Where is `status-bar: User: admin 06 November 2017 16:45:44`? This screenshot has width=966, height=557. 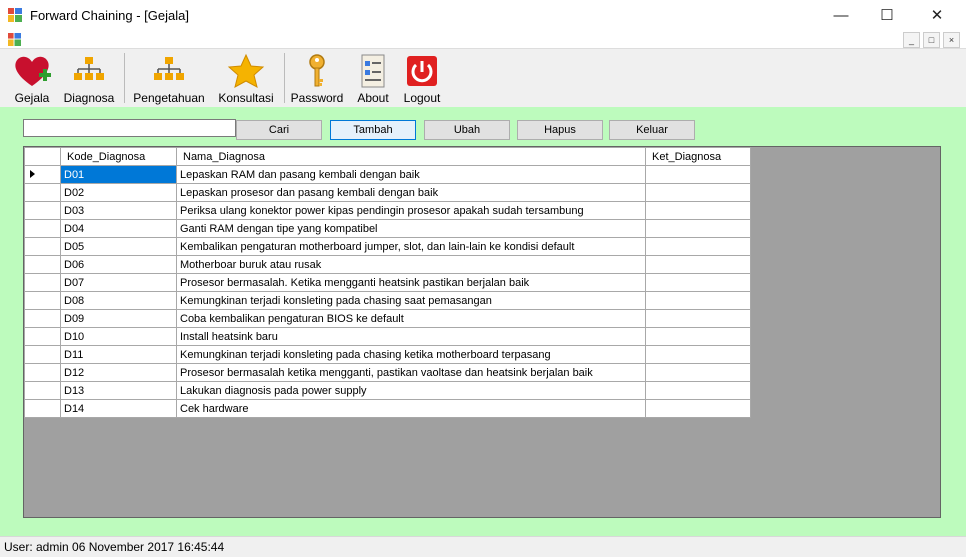 status-bar: User: admin 06 November 2017 16:45:44 is located at coordinates (483, 546).